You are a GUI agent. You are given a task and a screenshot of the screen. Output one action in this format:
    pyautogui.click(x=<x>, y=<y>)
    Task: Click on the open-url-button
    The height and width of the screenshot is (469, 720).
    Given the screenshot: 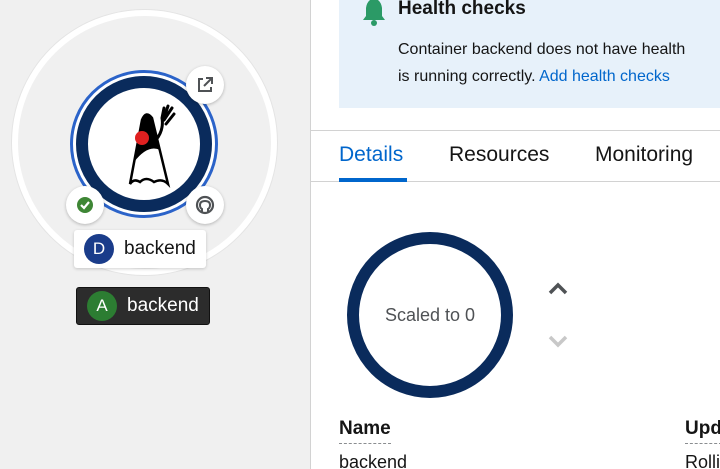 What is the action you would take?
    pyautogui.click(x=205, y=85)
    